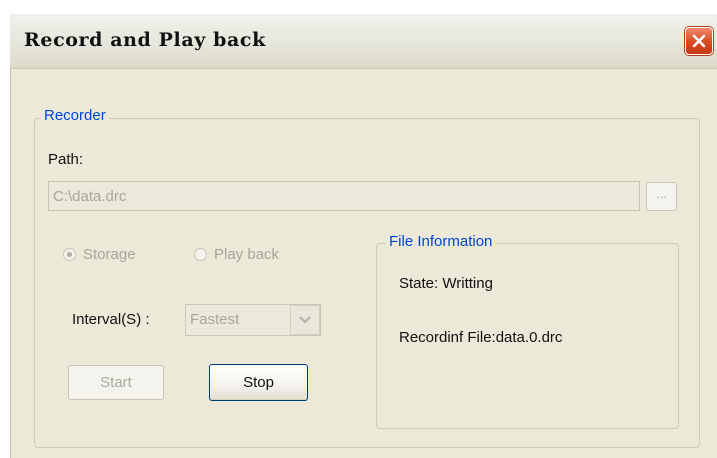 The image size is (717, 458). I want to click on interval-dropdown-button, so click(305, 320).